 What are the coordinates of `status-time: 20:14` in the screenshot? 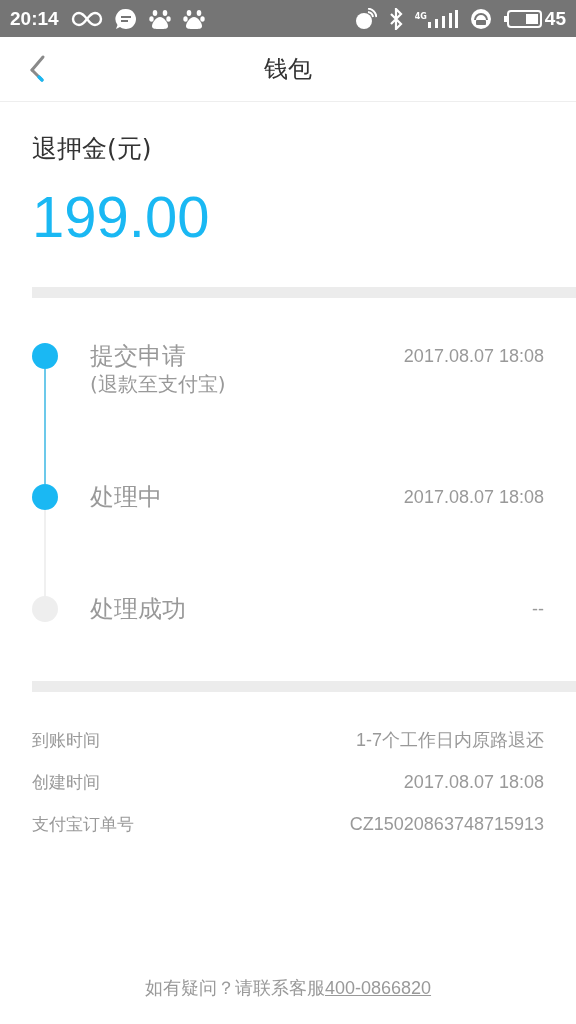 It's located at (34, 18).